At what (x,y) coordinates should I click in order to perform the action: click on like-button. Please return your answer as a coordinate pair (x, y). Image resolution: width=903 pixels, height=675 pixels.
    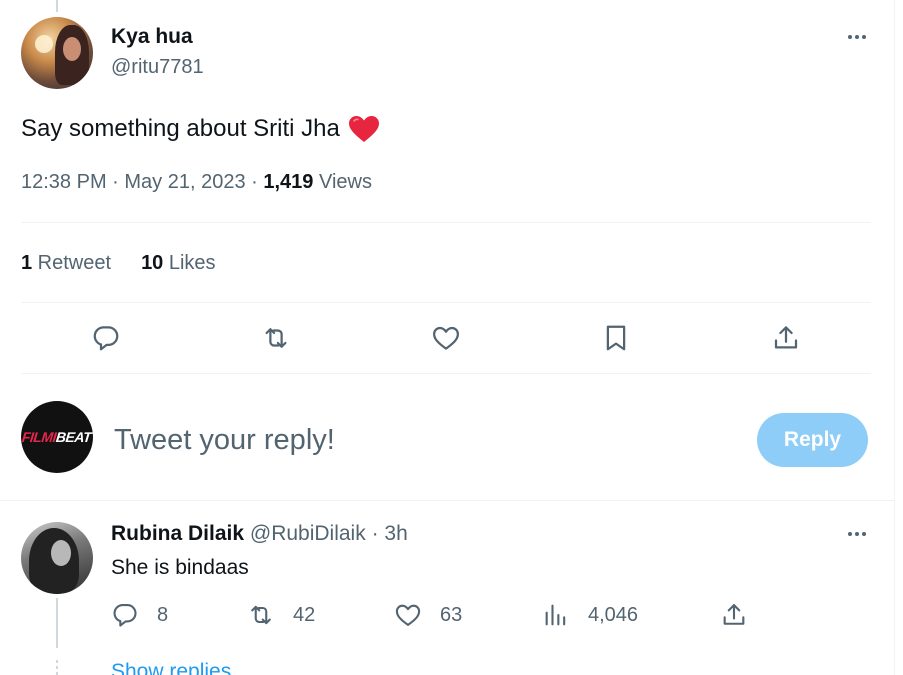
    Looking at the image, I should click on (446, 338).